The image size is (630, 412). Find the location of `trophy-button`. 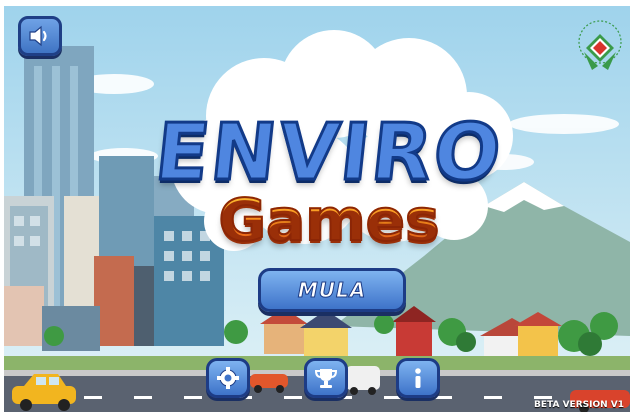

trophy-button is located at coordinates (326, 378).